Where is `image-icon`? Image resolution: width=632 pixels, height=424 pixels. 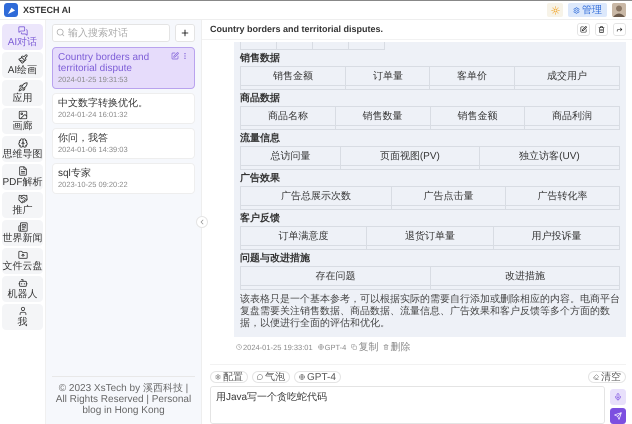 image-icon is located at coordinates (23, 115).